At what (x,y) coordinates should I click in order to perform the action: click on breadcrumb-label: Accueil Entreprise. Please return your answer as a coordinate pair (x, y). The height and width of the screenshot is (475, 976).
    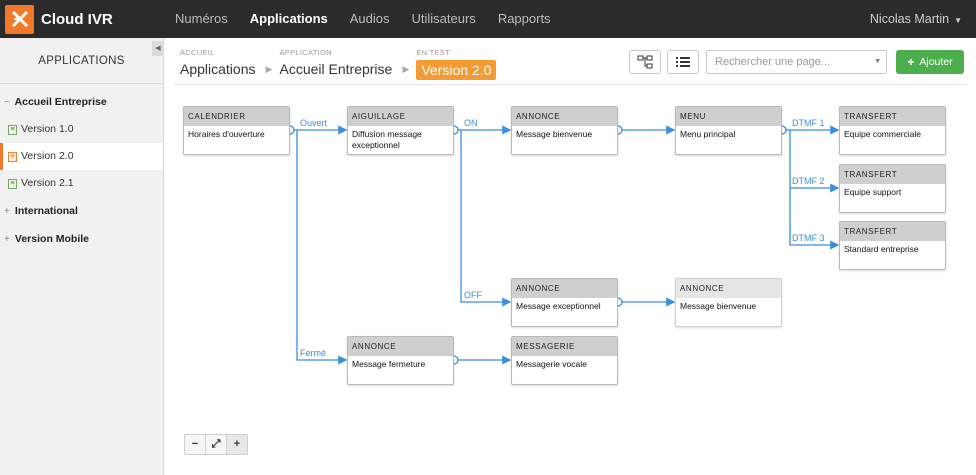
    Looking at the image, I should click on (336, 69).